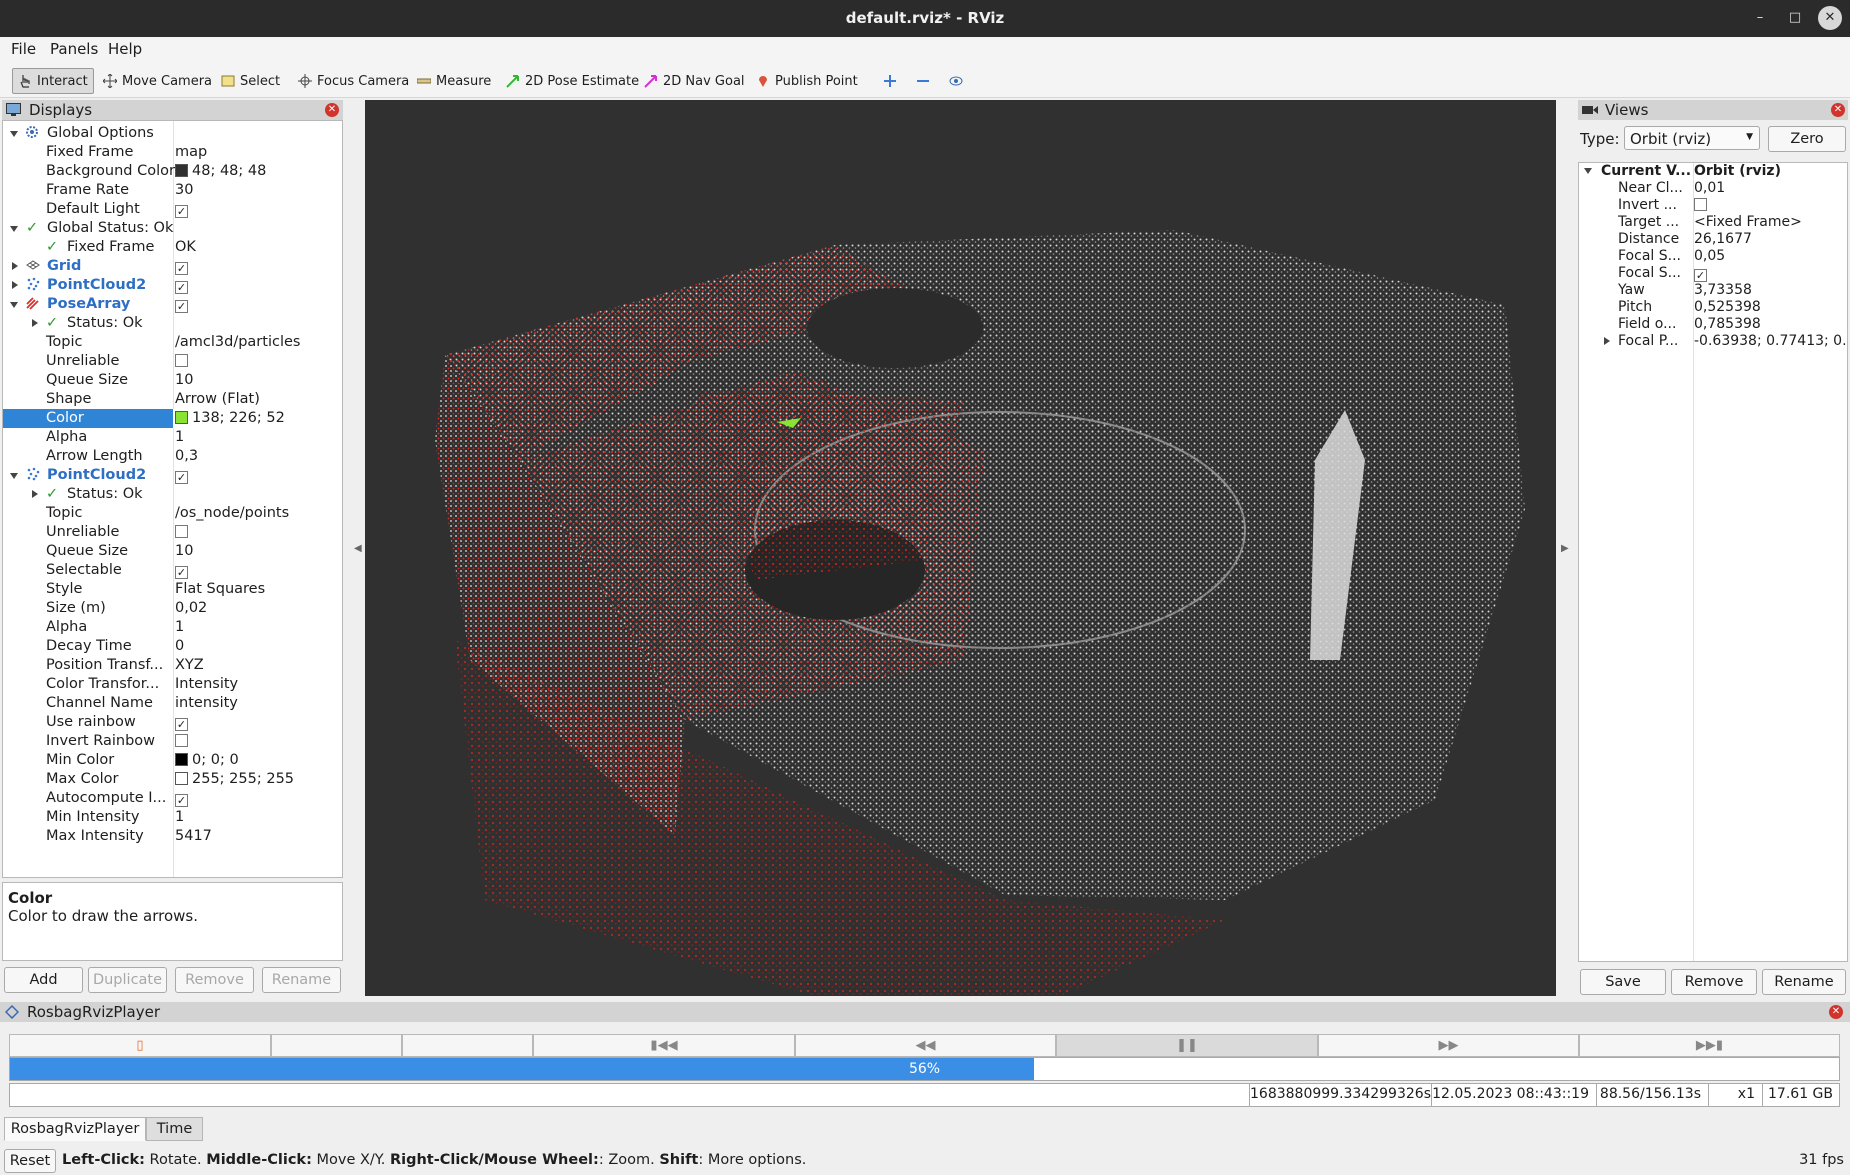  What do you see at coordinates (127, 980) in the screenshot?
I see `duplicate-display-button: Duplicate` at bounding box center [127, 980].